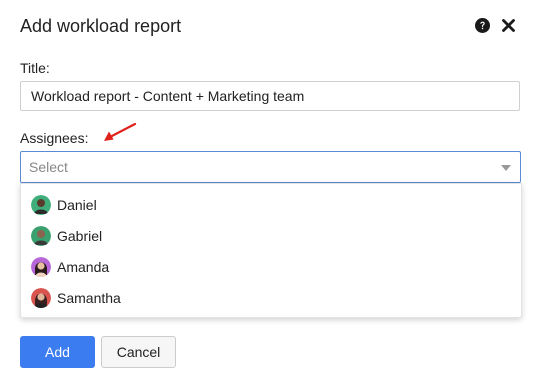  I want to click on dialog-title: Add workload report, so click(101, 26).